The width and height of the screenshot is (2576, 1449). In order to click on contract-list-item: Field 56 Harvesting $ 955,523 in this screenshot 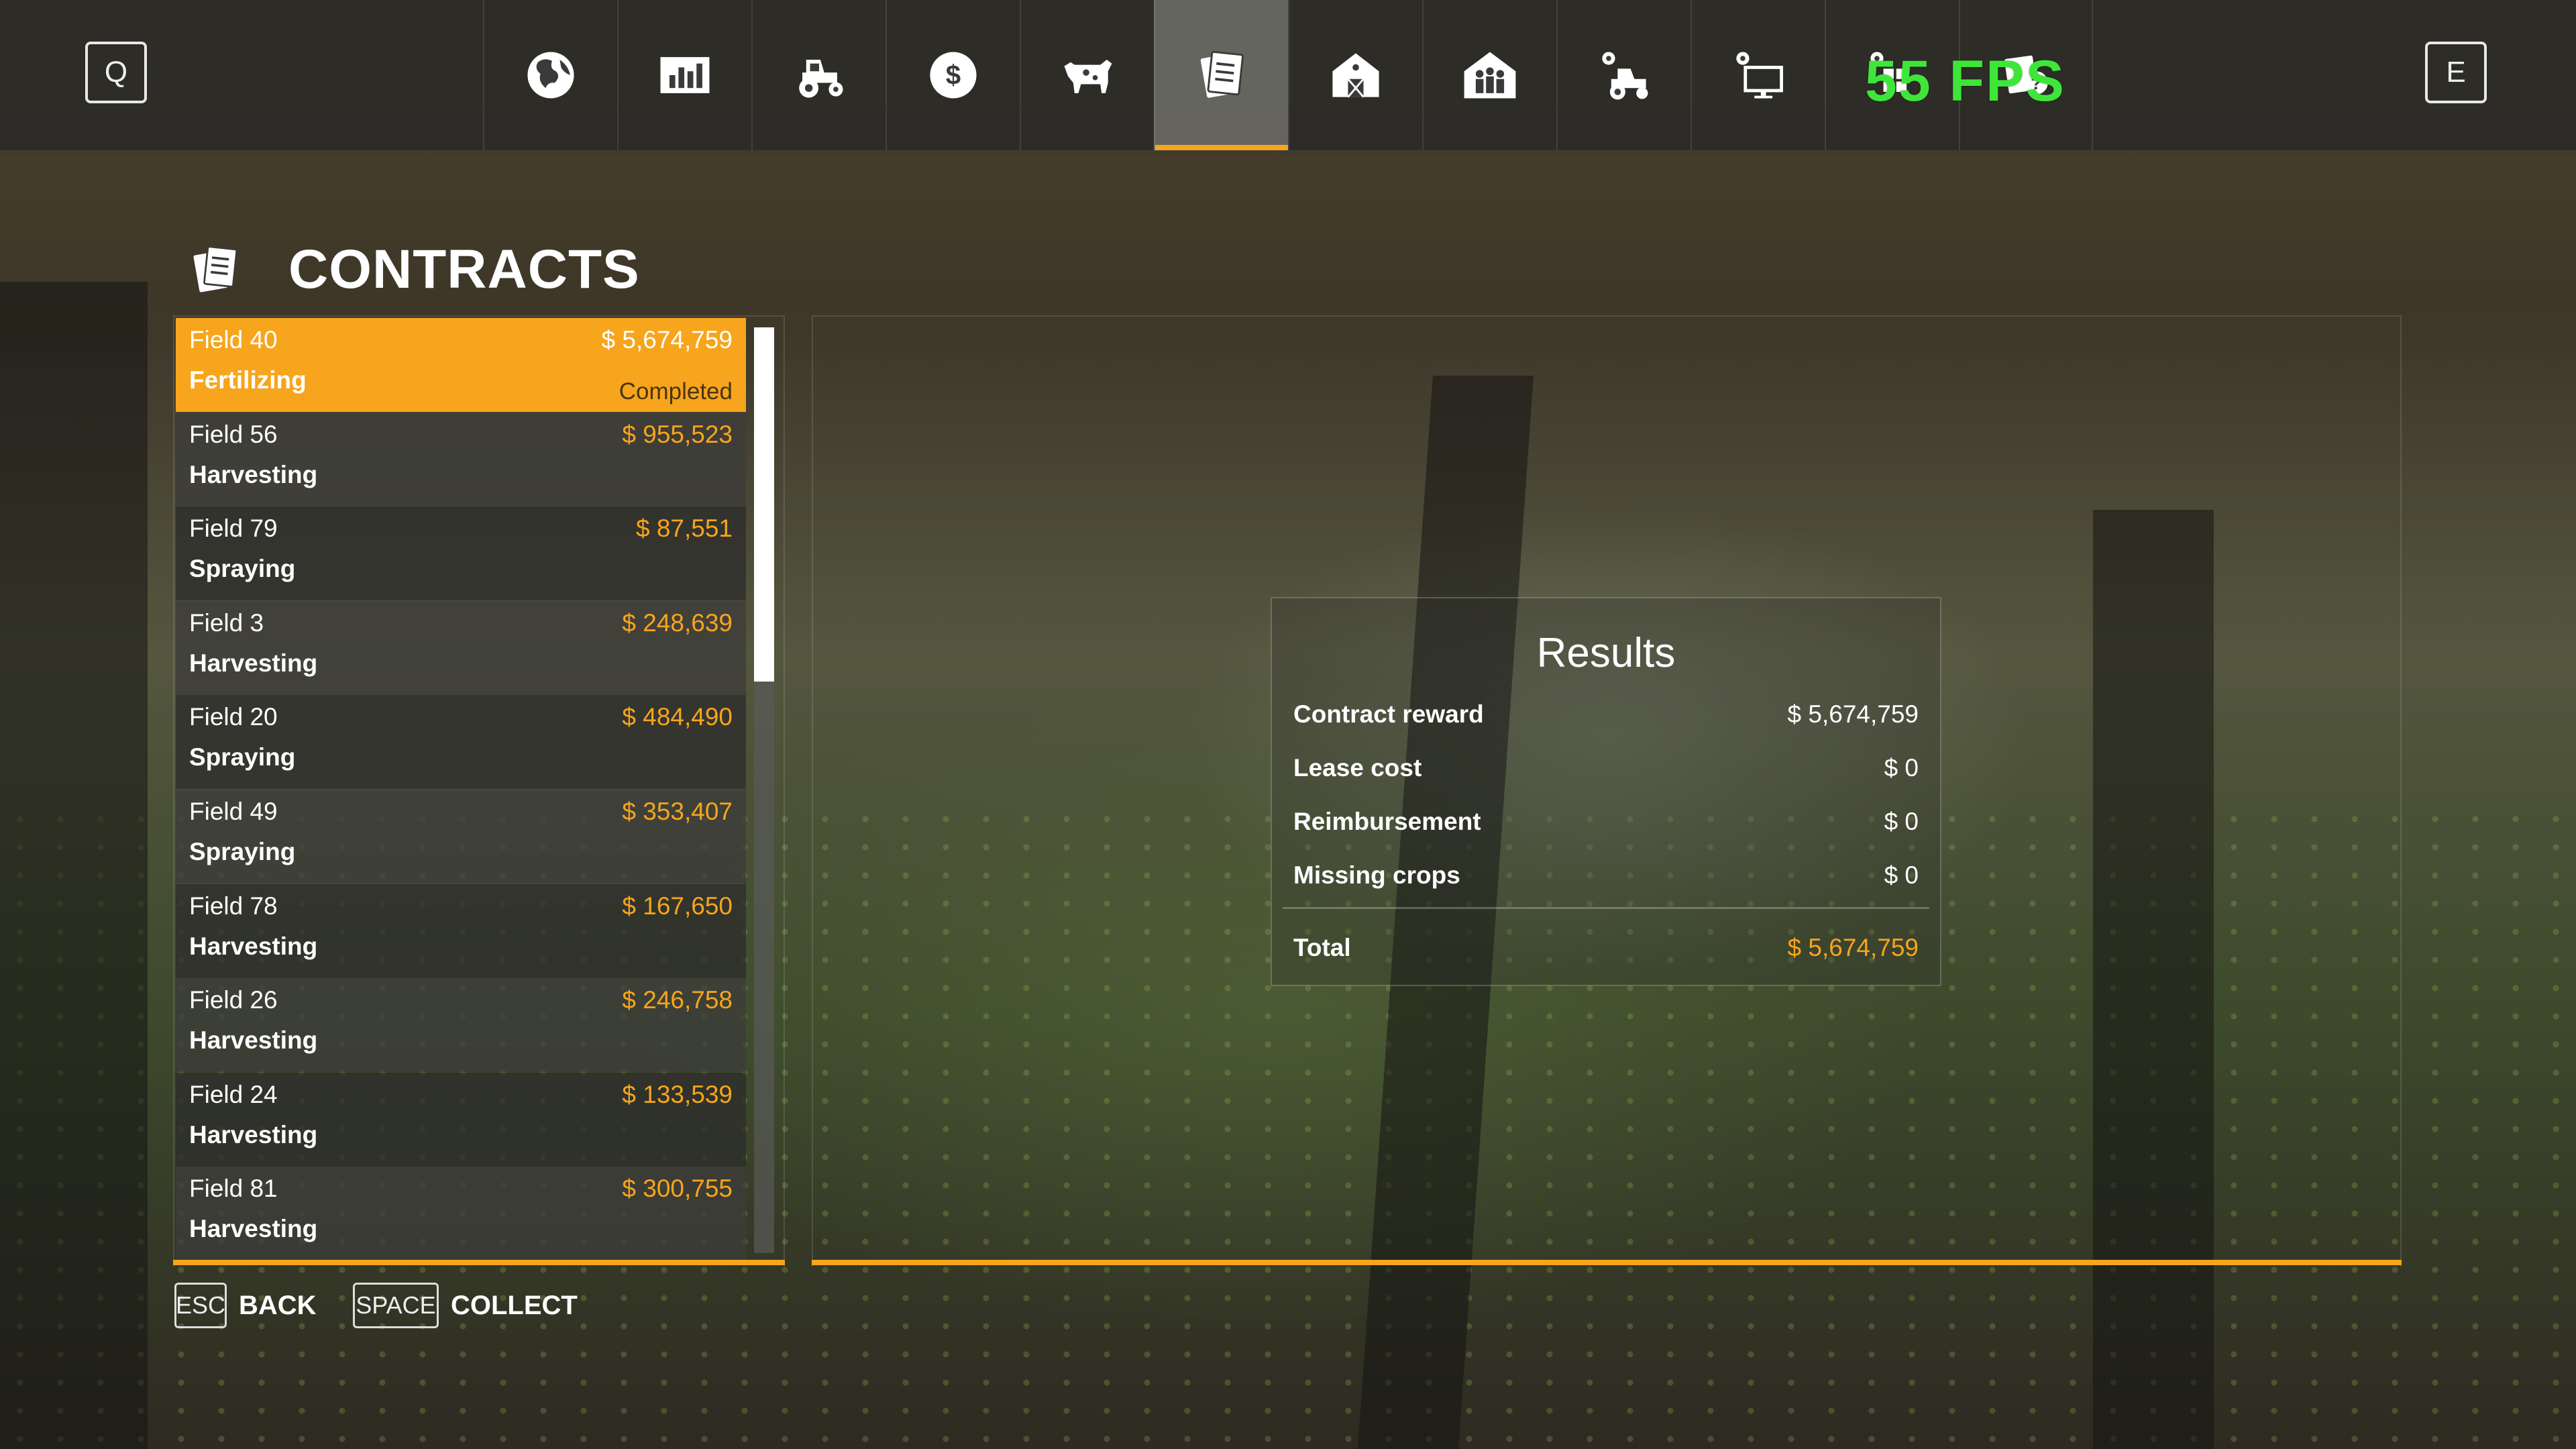, I will do `click(461, 459)`.